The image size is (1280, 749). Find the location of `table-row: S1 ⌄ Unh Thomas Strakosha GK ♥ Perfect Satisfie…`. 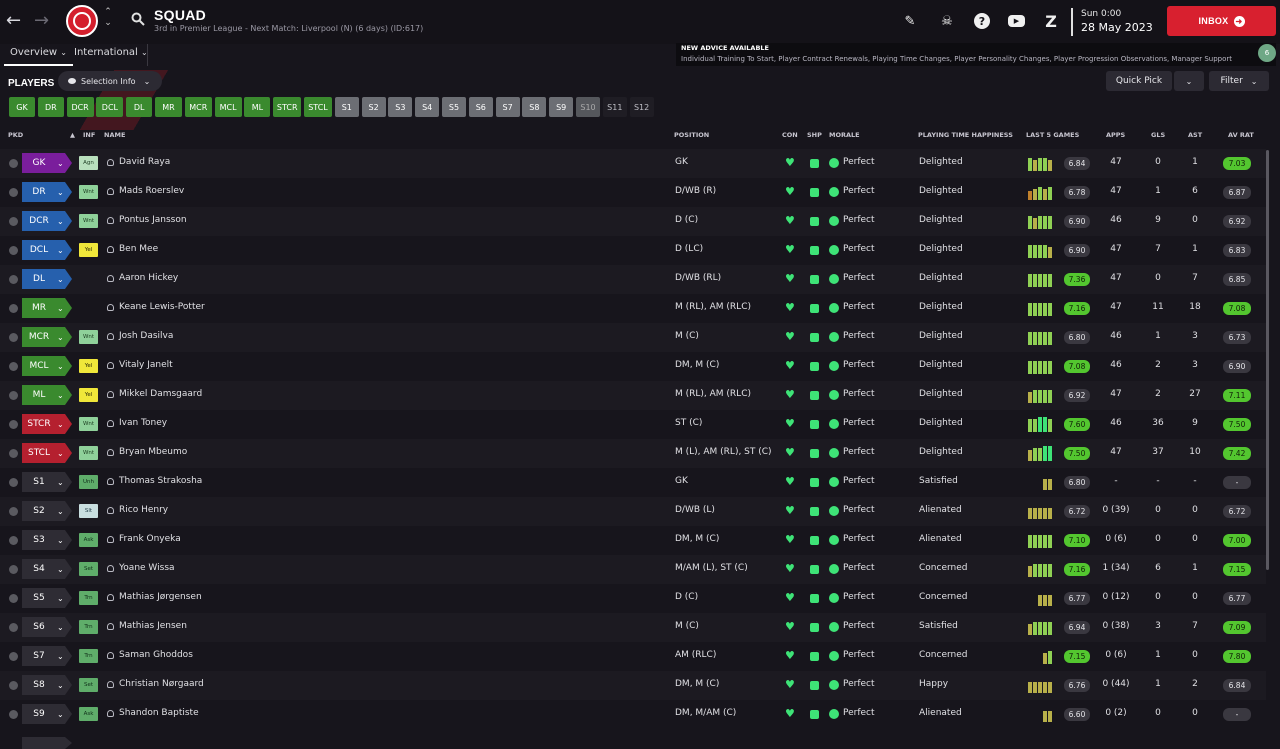

table-row: S1 ⌄ Unh Thomas Strakosha GK ♥ Perfect Satisfie… is located at coordinates (633, 482).